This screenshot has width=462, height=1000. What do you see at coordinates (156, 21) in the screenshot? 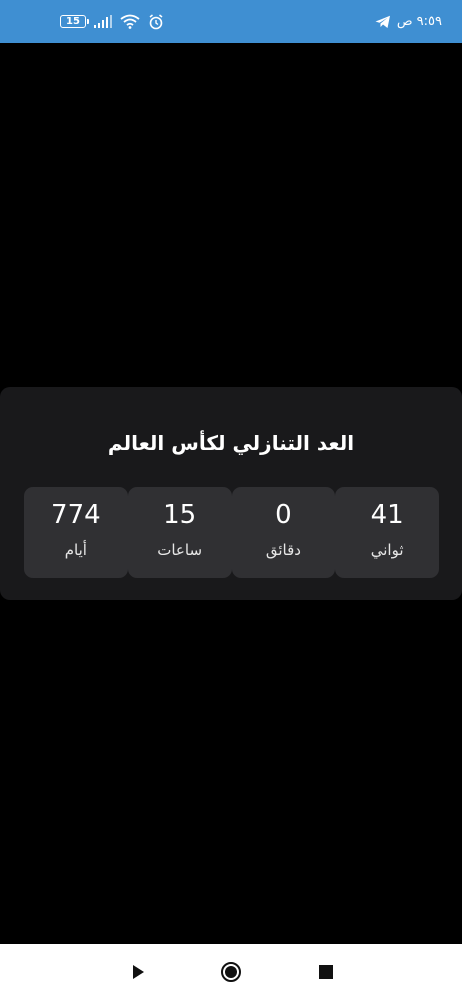
I see `alarm-icon` at bounding box center [156, 21].